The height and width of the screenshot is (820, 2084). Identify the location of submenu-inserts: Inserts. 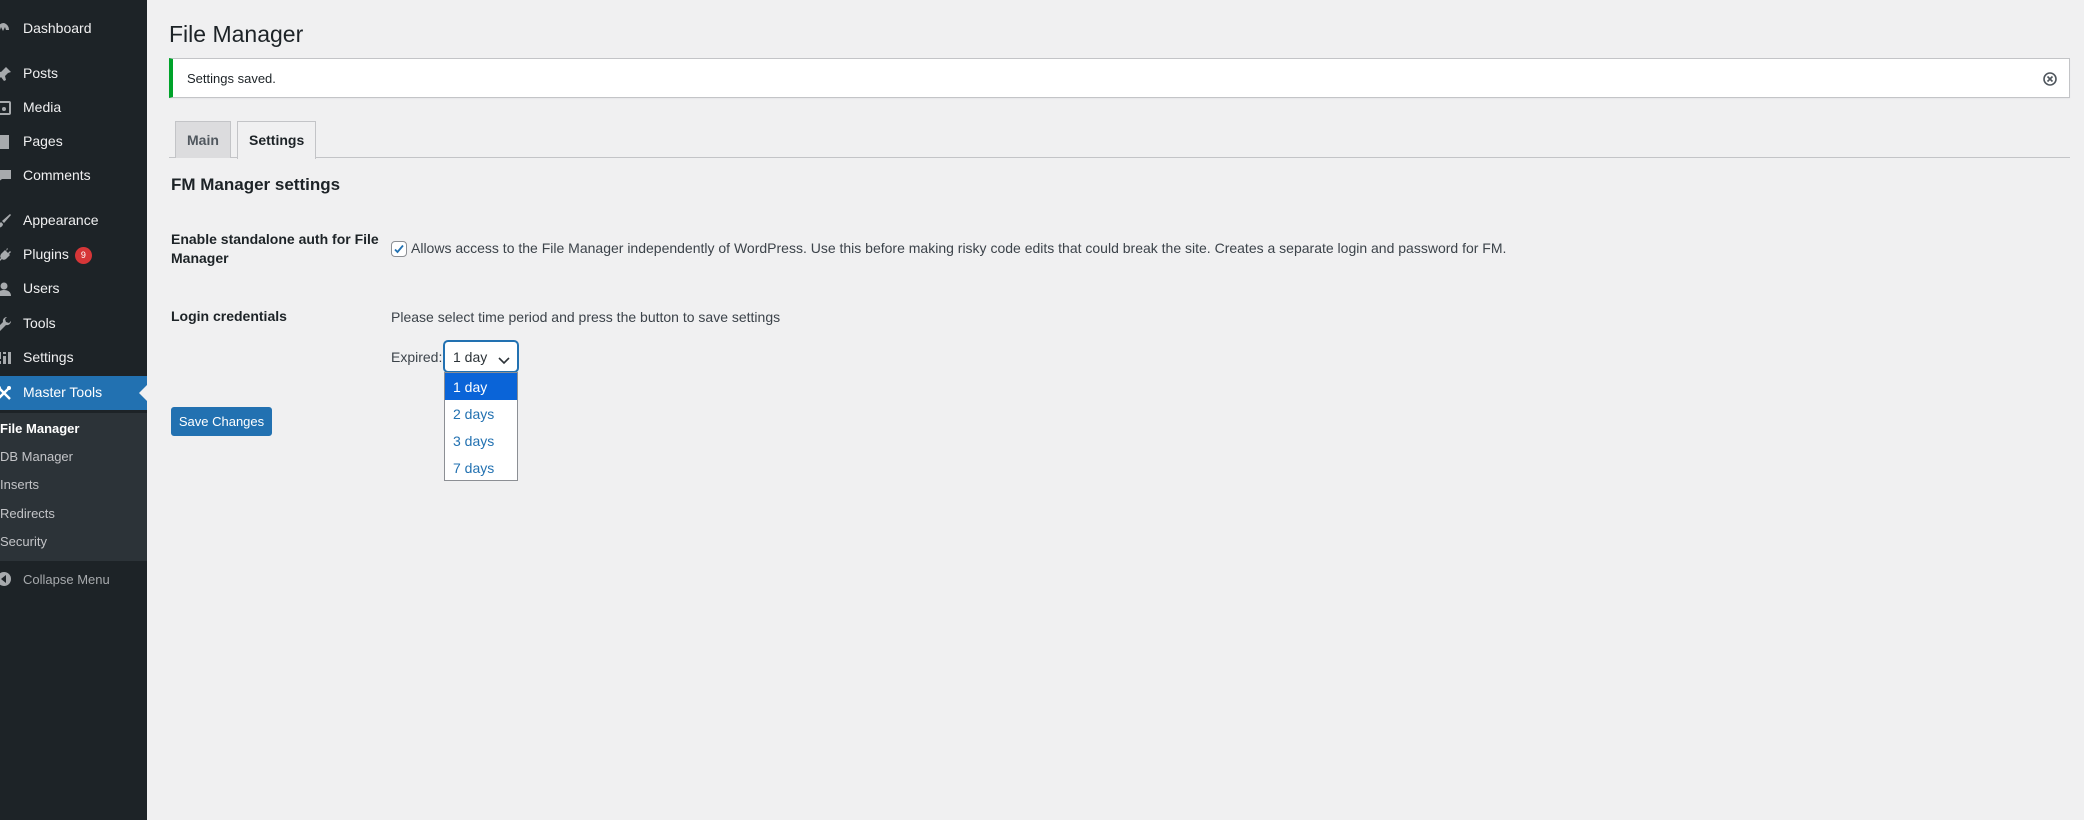
(73, 490).